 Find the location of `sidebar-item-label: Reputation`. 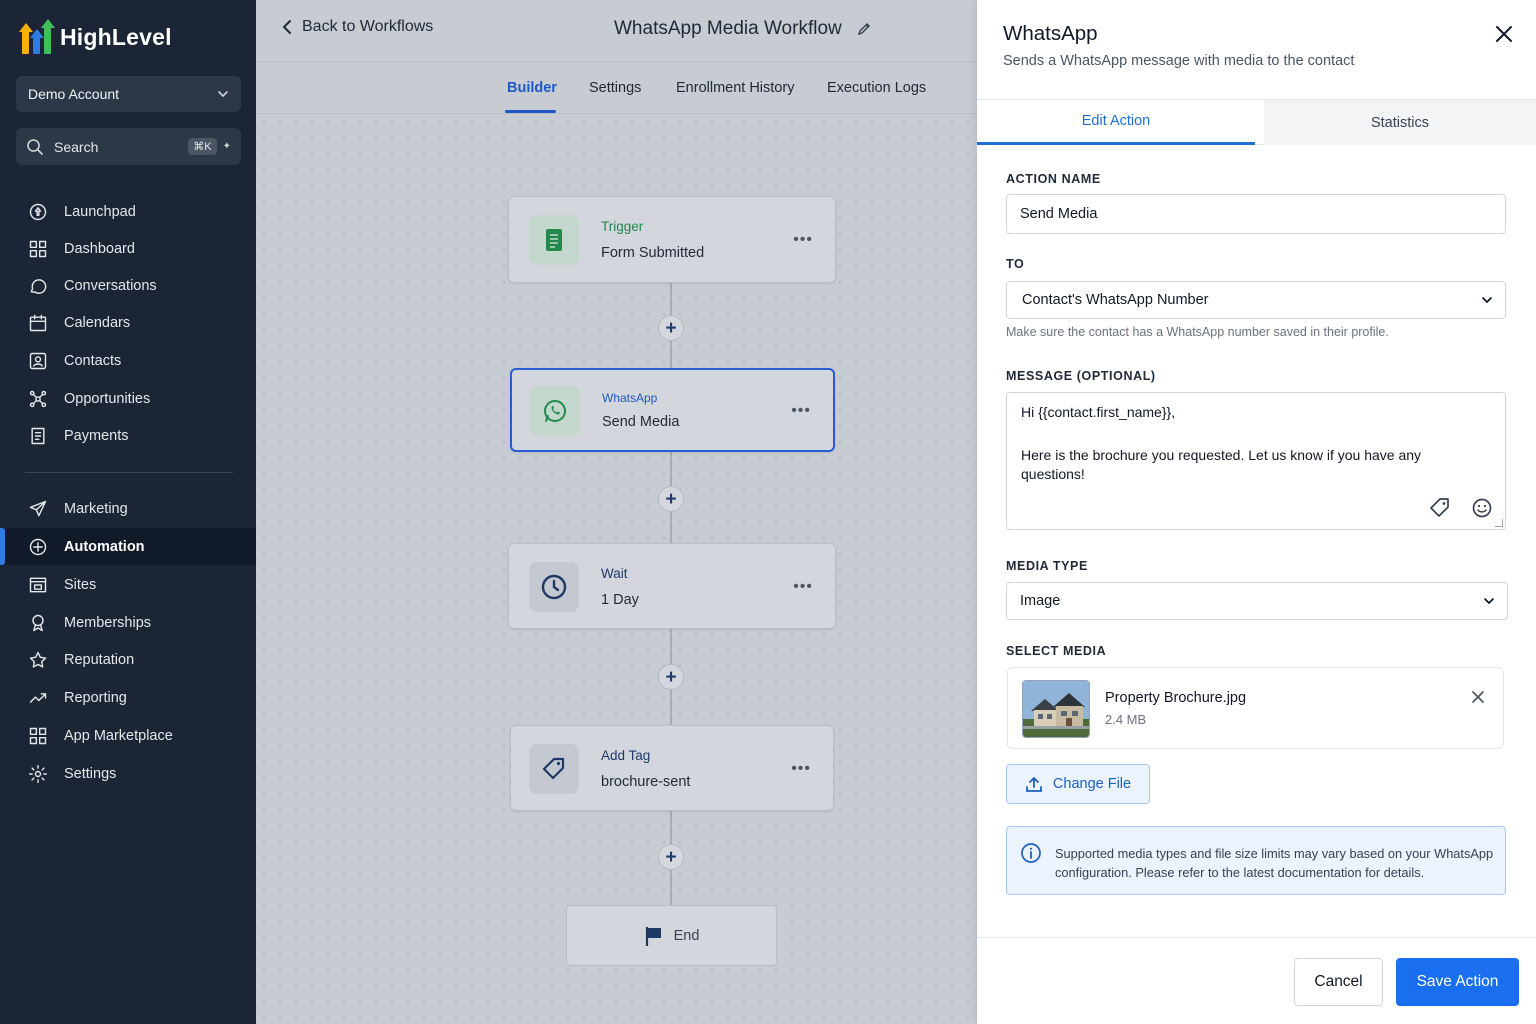

sidebar-item-label: Reputation is located at coordinates (99, 659).